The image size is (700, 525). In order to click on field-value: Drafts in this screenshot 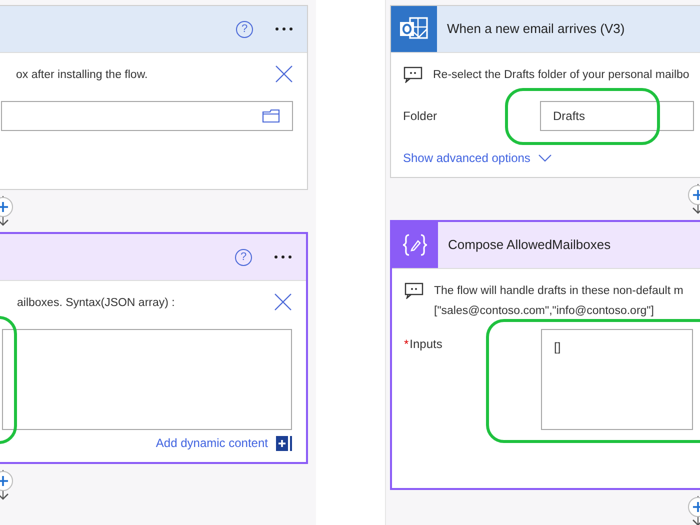, I will do `click(569, 116)`.